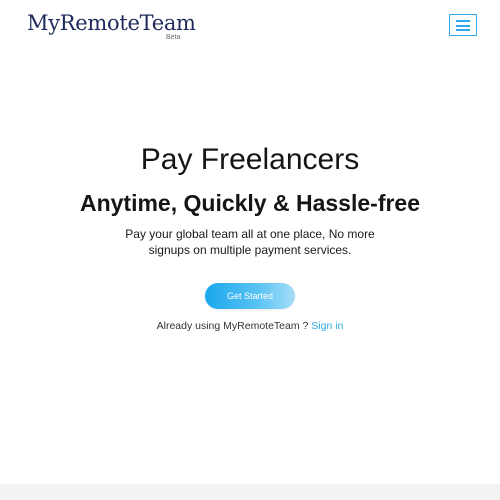 The width and height of the screenshot is (500, 500). I want to click on brand-name: MyRemoteTeam, so click(111, 23).